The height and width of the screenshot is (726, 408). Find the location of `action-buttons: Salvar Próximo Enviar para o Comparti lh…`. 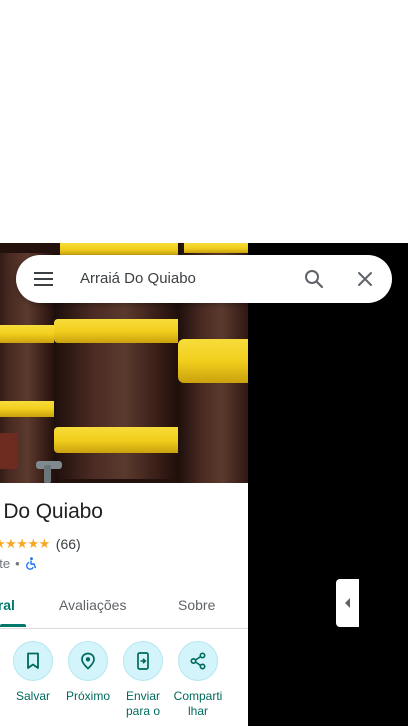

action-buttons: Salvar Próximo Enviar para o Comparti lh… is located at coordinates (124, 683).